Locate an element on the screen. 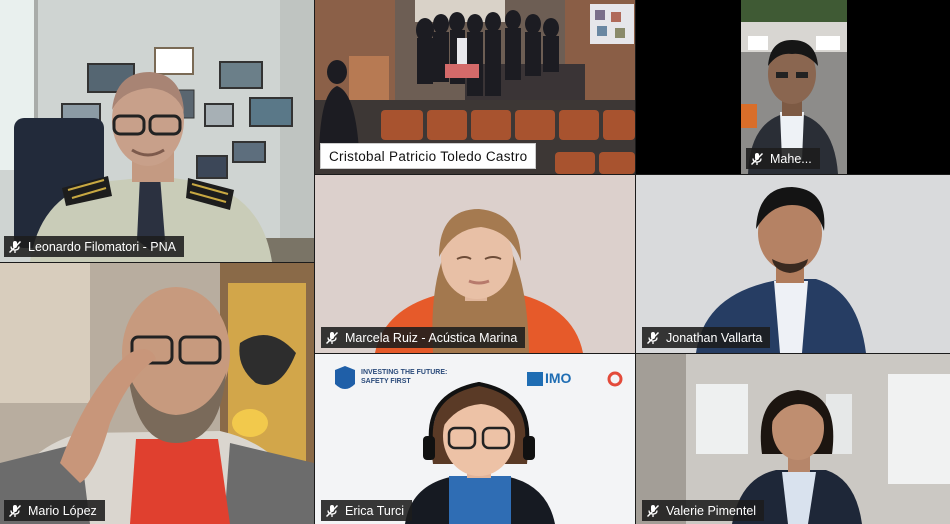 The image size is (950, 524). participant-name: Marcela Ruiz - Acústica Marina is located at coordinates (431, 337).